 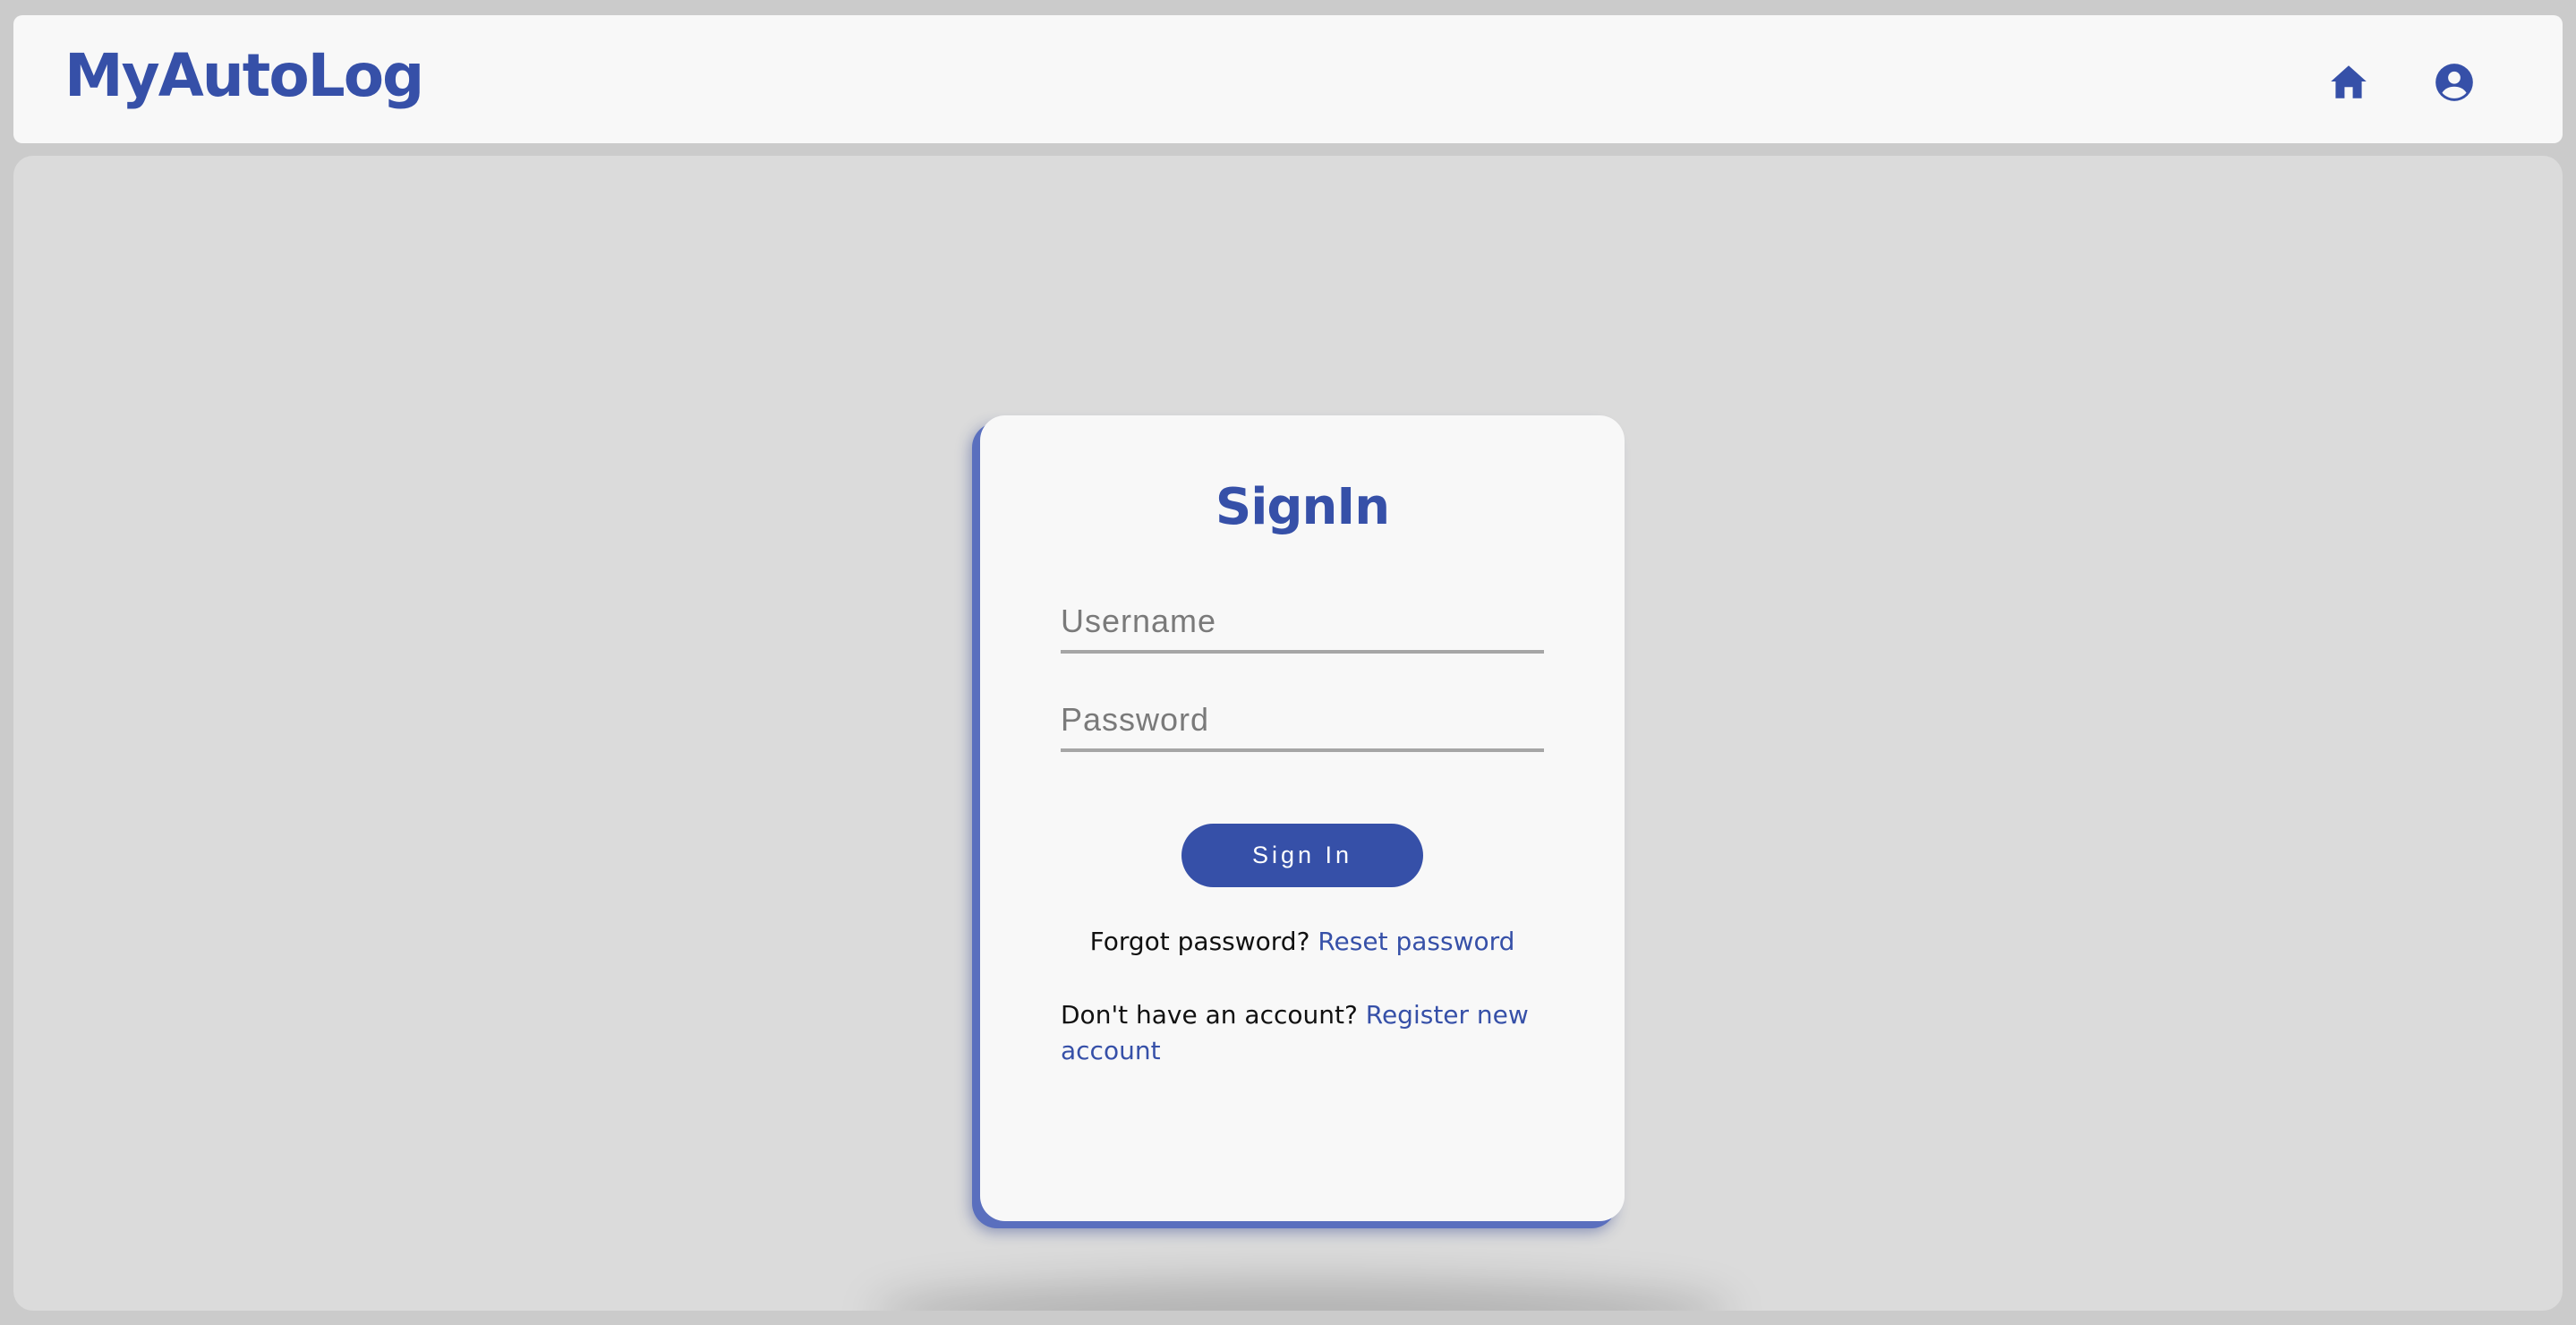 I want to click on signin-title: SignIn, so click(x=1302, y=507).